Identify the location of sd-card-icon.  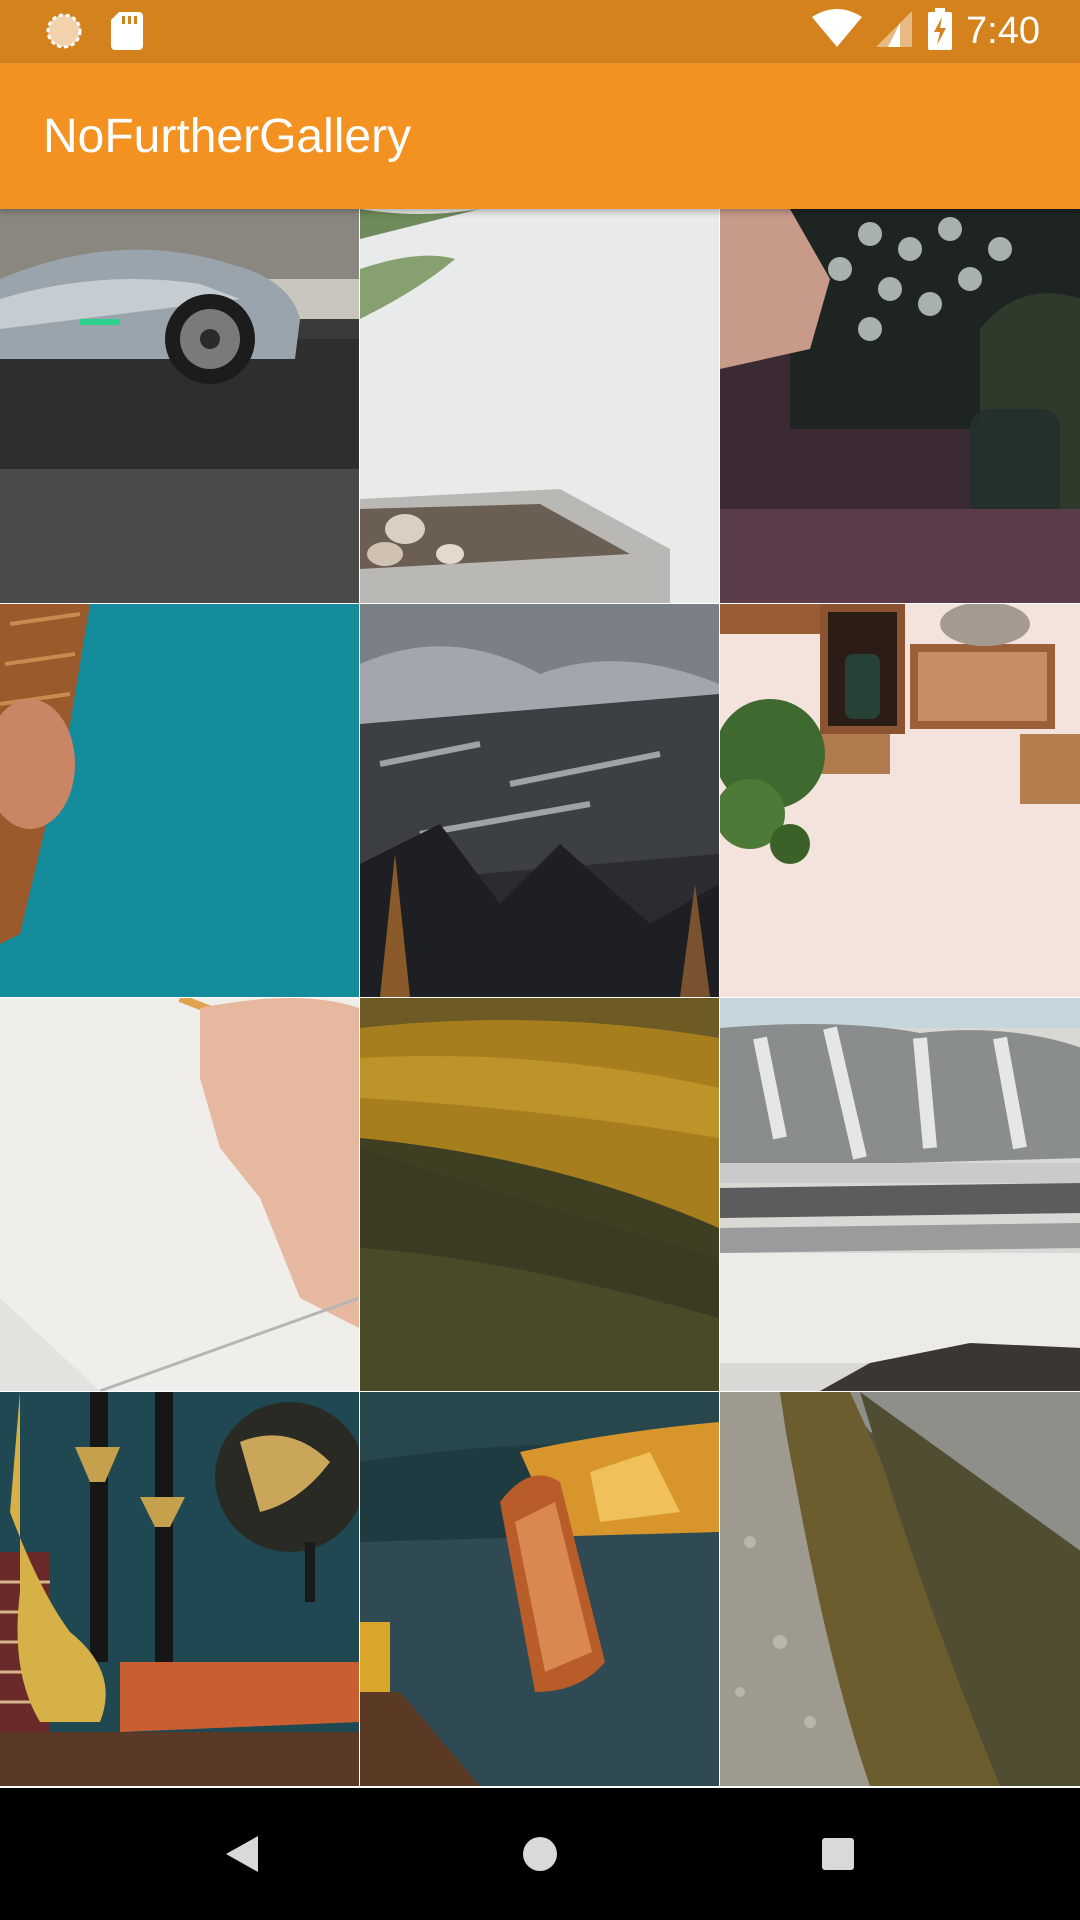
(127, 33).